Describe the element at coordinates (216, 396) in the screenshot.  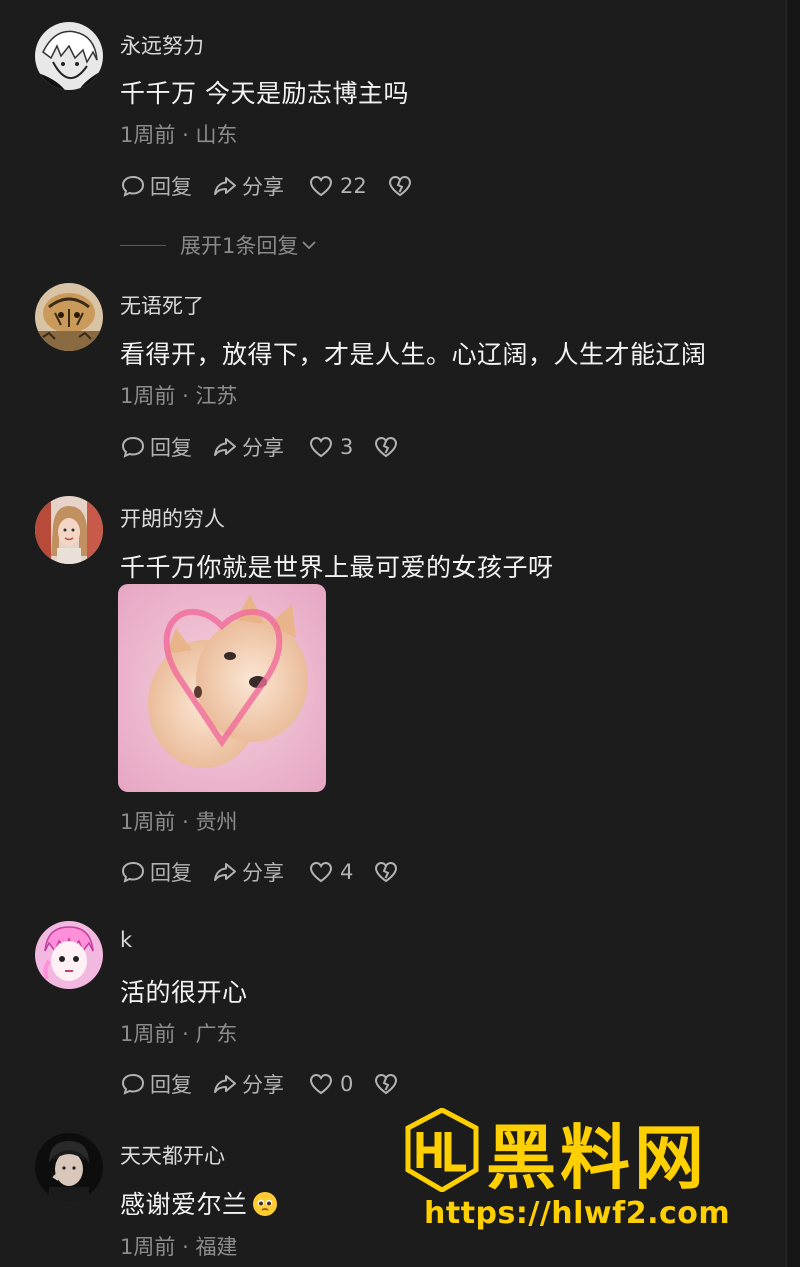
I see `comment-location: 江苏` at that location.